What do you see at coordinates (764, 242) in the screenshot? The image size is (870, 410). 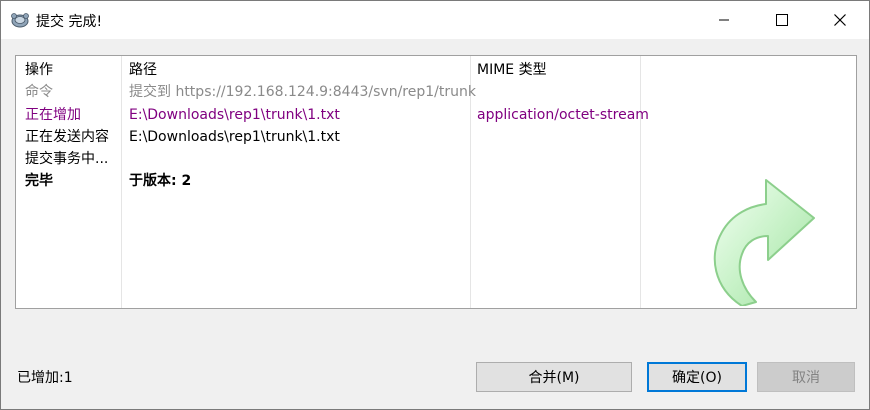 I see `commit-arrow-icon` at bounding box center [764, 242].